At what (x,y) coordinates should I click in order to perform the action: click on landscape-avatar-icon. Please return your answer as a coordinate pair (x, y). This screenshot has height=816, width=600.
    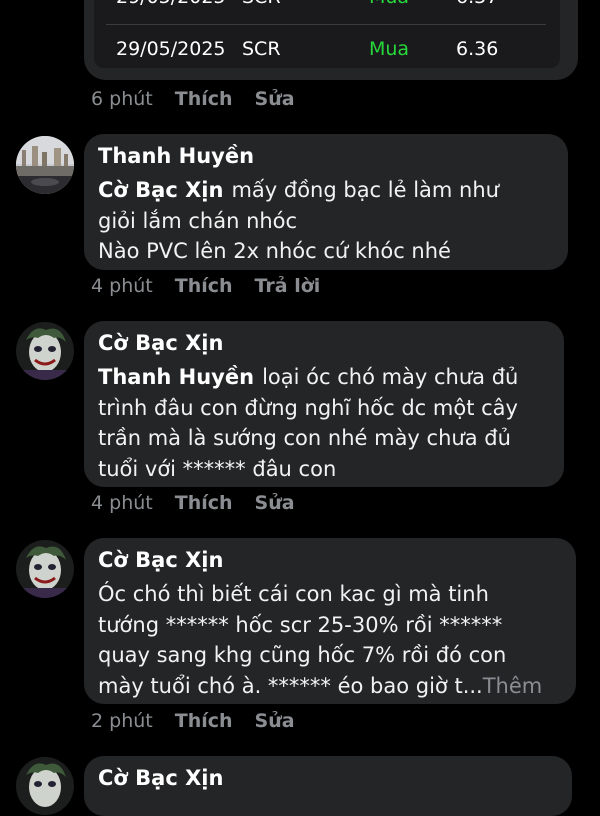
    Looking at the image, I should click on (45, 165).